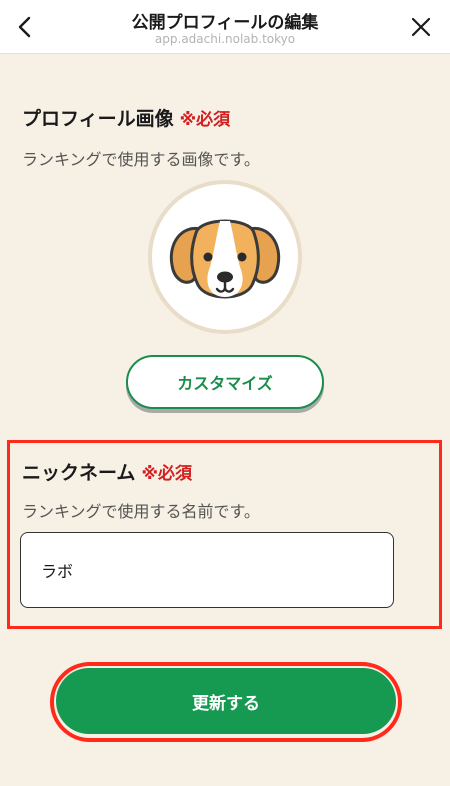 The width and height of the screenshot is (450, 786). I want to click on nickname-label-text: ニックネーム, so click(79, 473).